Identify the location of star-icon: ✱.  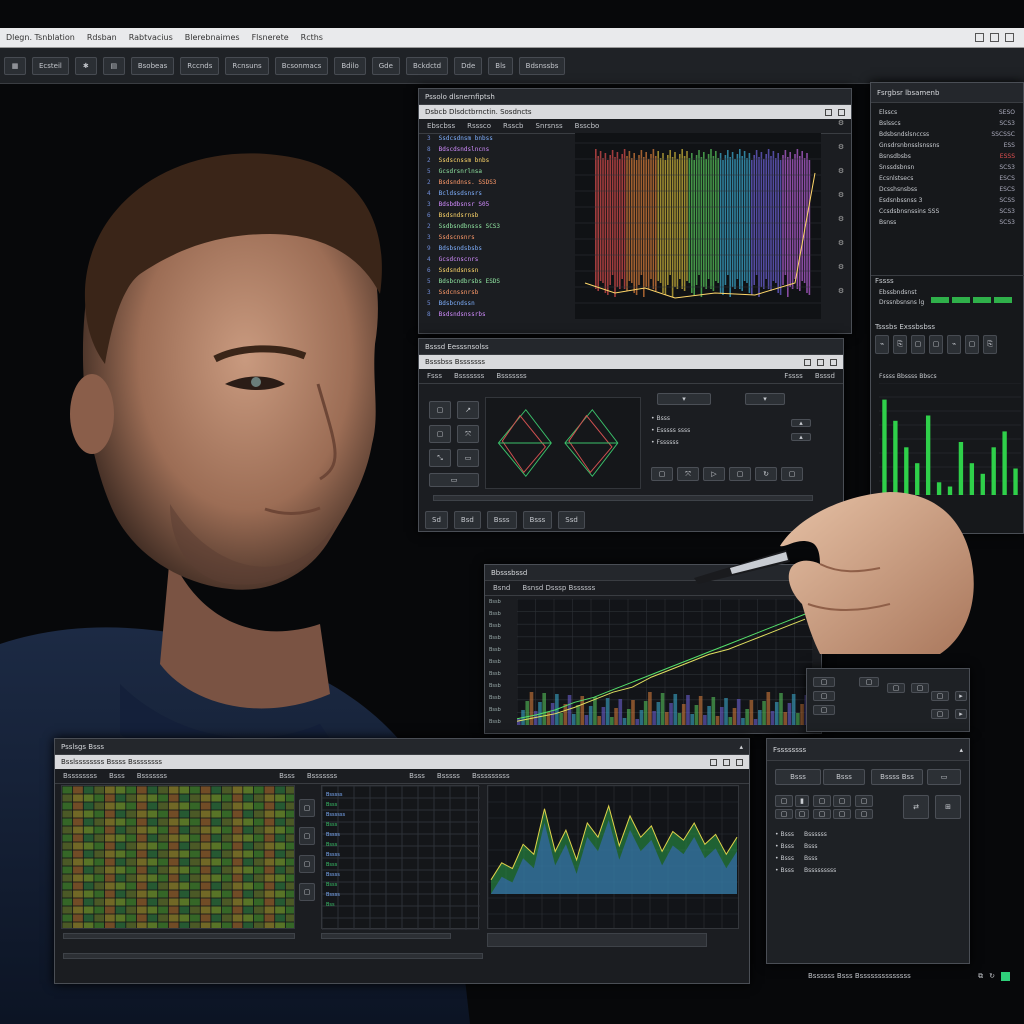
(85, 65).